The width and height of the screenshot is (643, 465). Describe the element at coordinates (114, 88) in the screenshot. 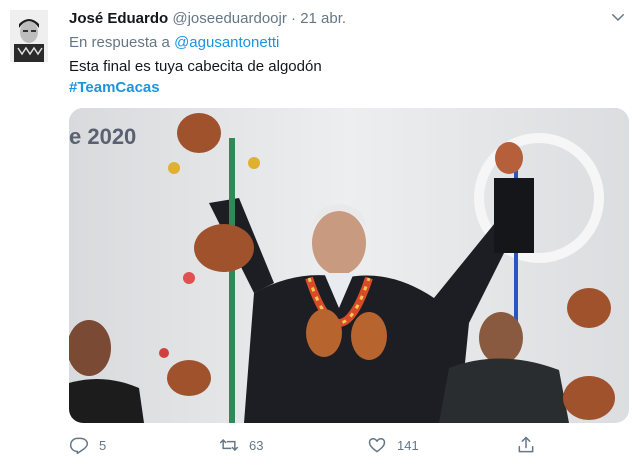

I see `hashtag-link: #TeamCacas` at that location.